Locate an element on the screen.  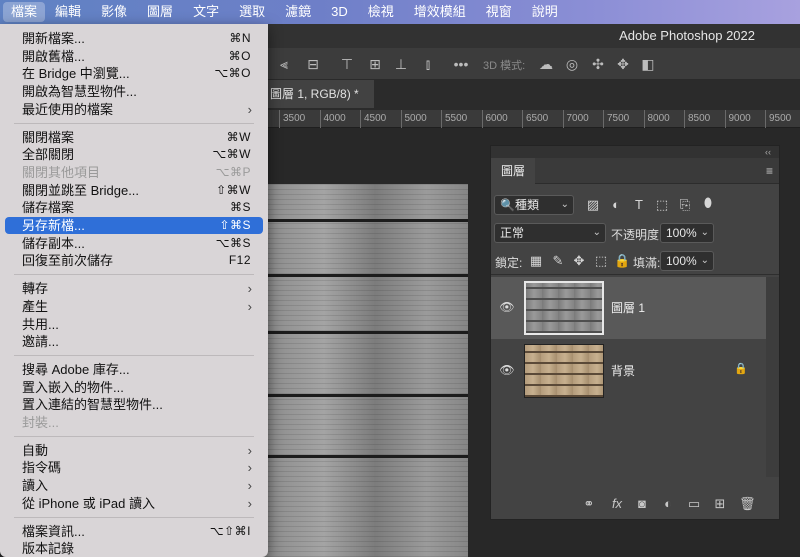
filter-row: 🔍種類 ⌄ ▨ ◐ T ⬚ ⎘ ⬮ is located at coordinates (635, 205).